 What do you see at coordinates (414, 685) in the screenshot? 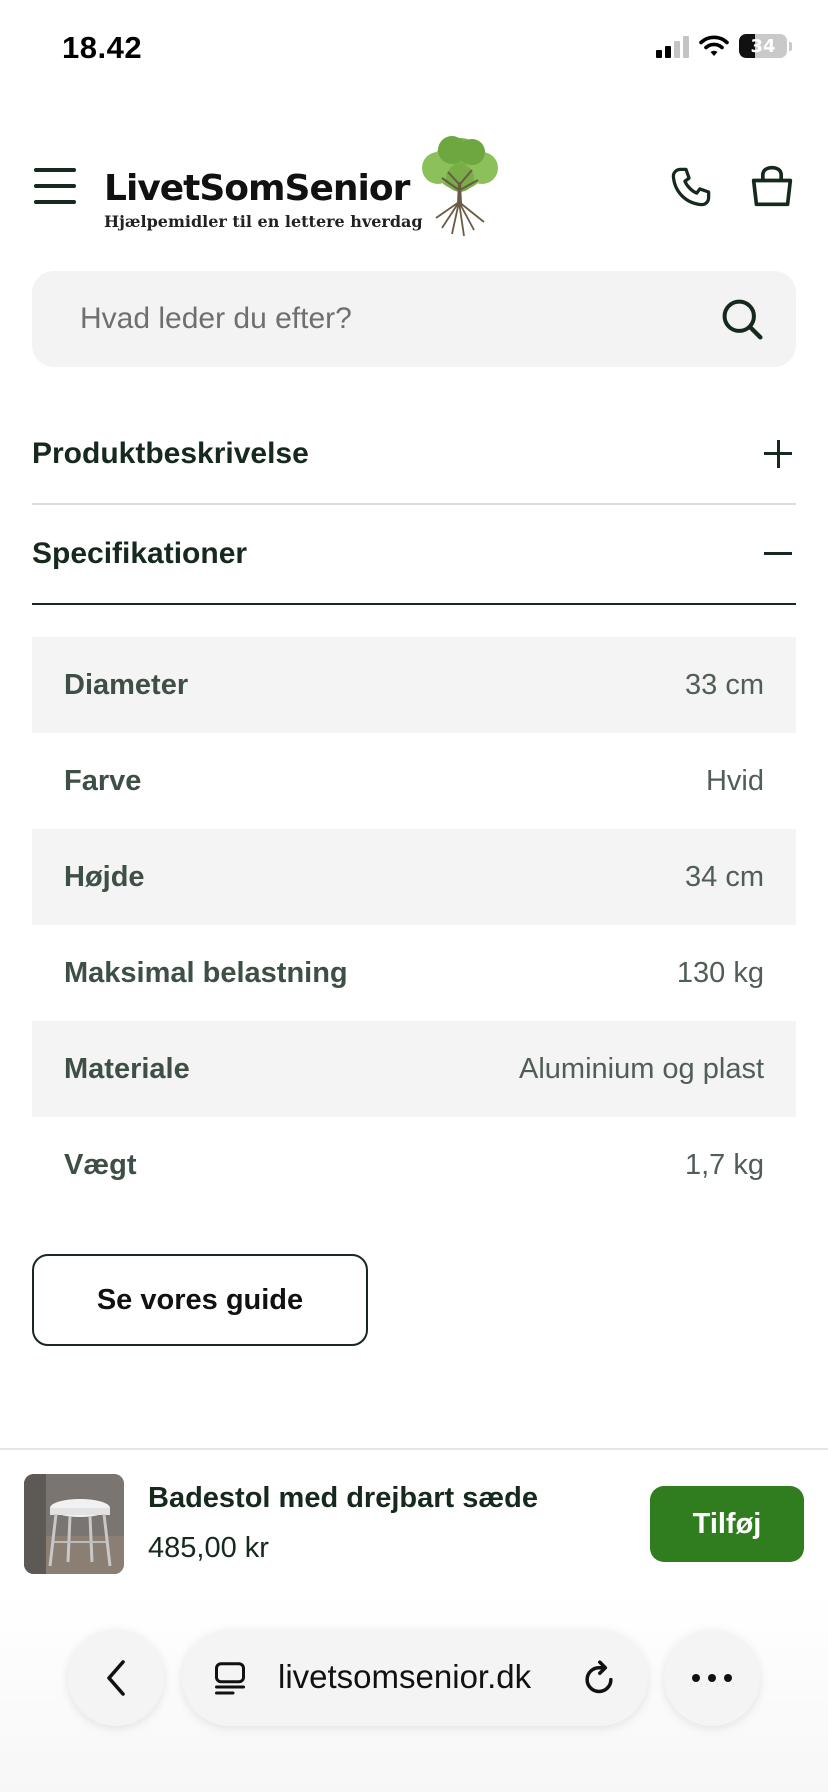
I see `spec-row: Diameter 33 cm` at bounding box center [414, 685].